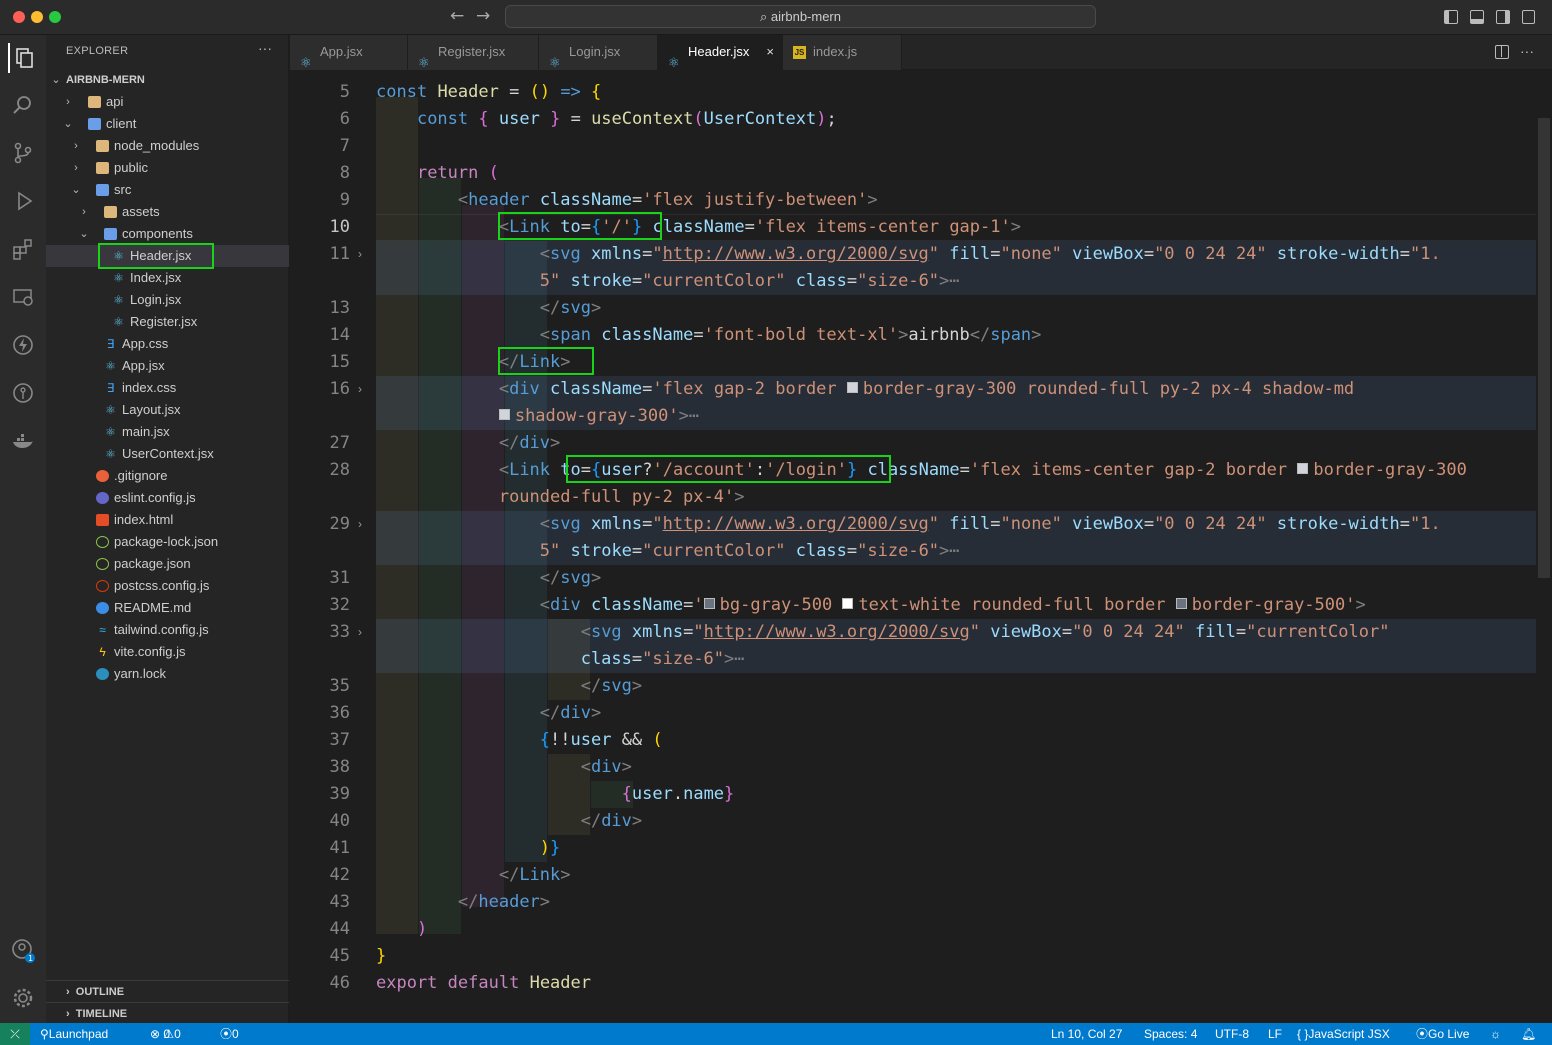 The width and height of the screenshot is (1552, 1045). Describe the element at coordinates (23, 58) in the screenshot. I see `explorer-icon` at that location.